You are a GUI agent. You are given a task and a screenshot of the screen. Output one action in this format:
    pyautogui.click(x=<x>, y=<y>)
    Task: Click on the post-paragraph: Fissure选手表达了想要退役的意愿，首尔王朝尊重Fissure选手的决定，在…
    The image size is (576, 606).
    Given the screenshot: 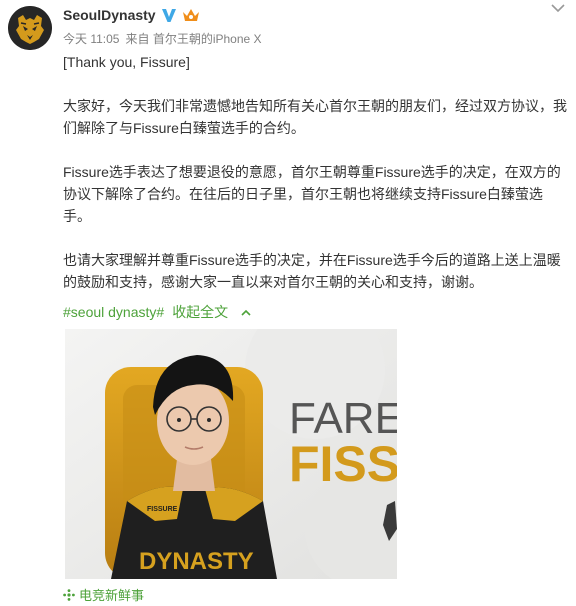 What is the action you would take?
    pyautogui.click(x=312, y=194)
    